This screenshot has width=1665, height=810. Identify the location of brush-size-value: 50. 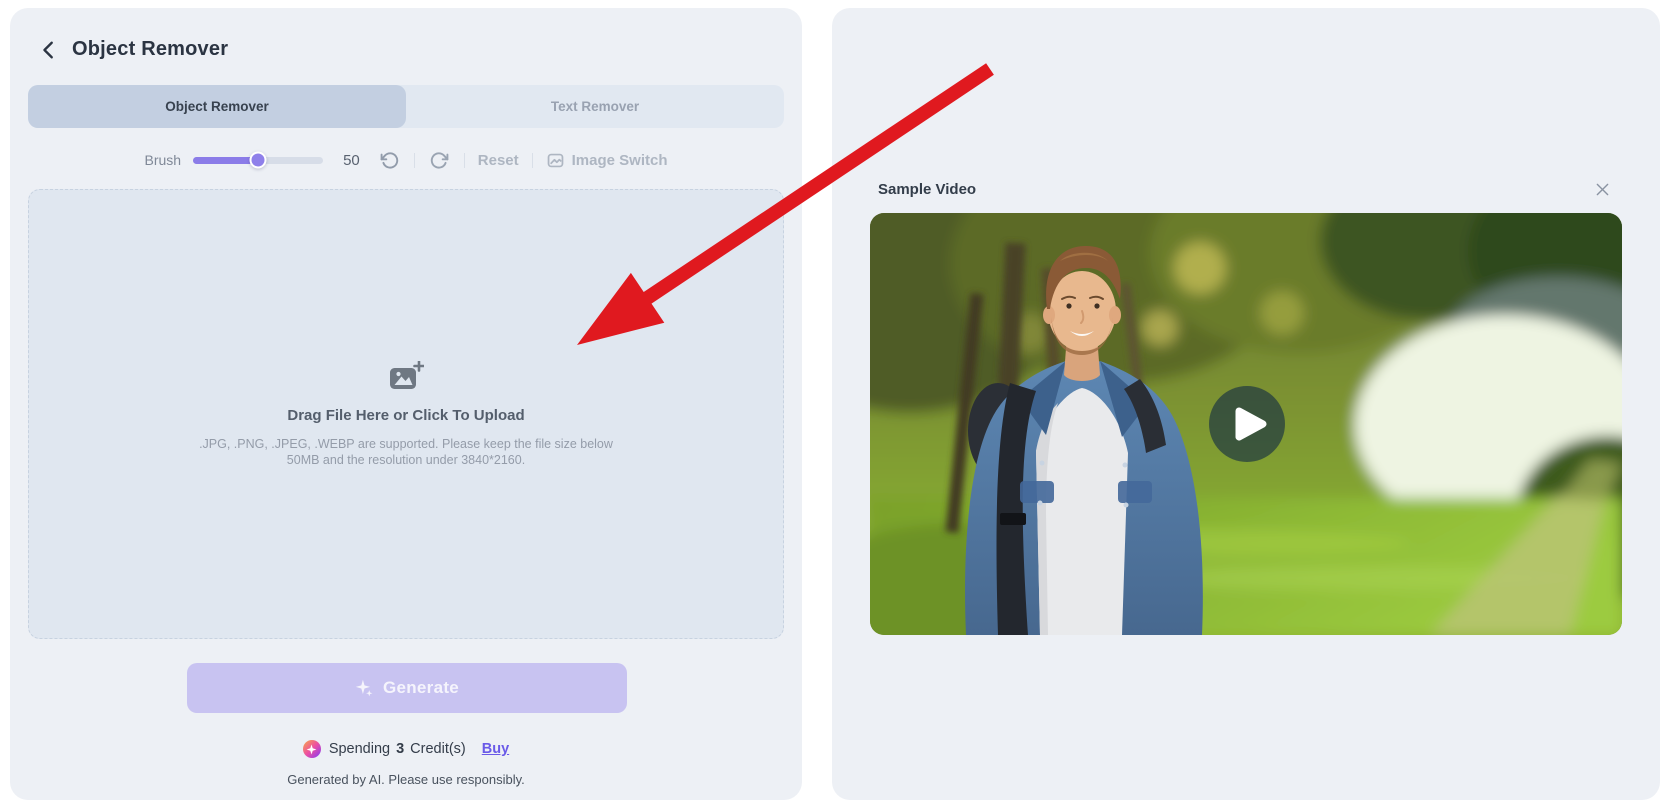
(351, 160).